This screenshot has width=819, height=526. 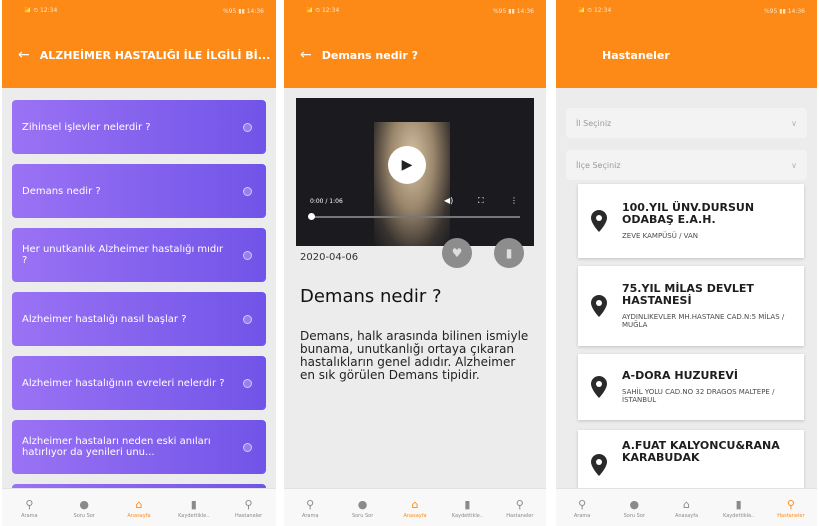 I want to click on video-frame, so click(x=412, y=184).